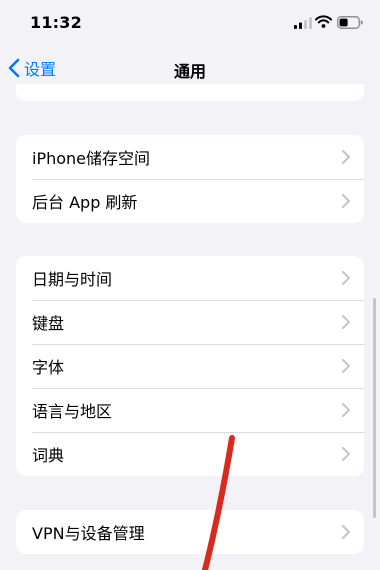 This screenshot has width=380, height=570. Describe the element at coordinates (190, 454) in the screenshot. I see `row-dictionary: 词典` at that location.